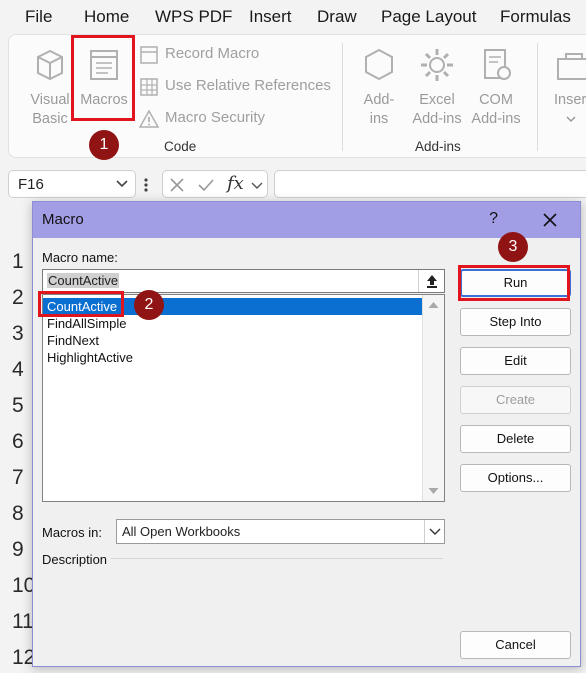 The image size is (586, 673). I want to click on visual-basic-icon, so click(50, 65).